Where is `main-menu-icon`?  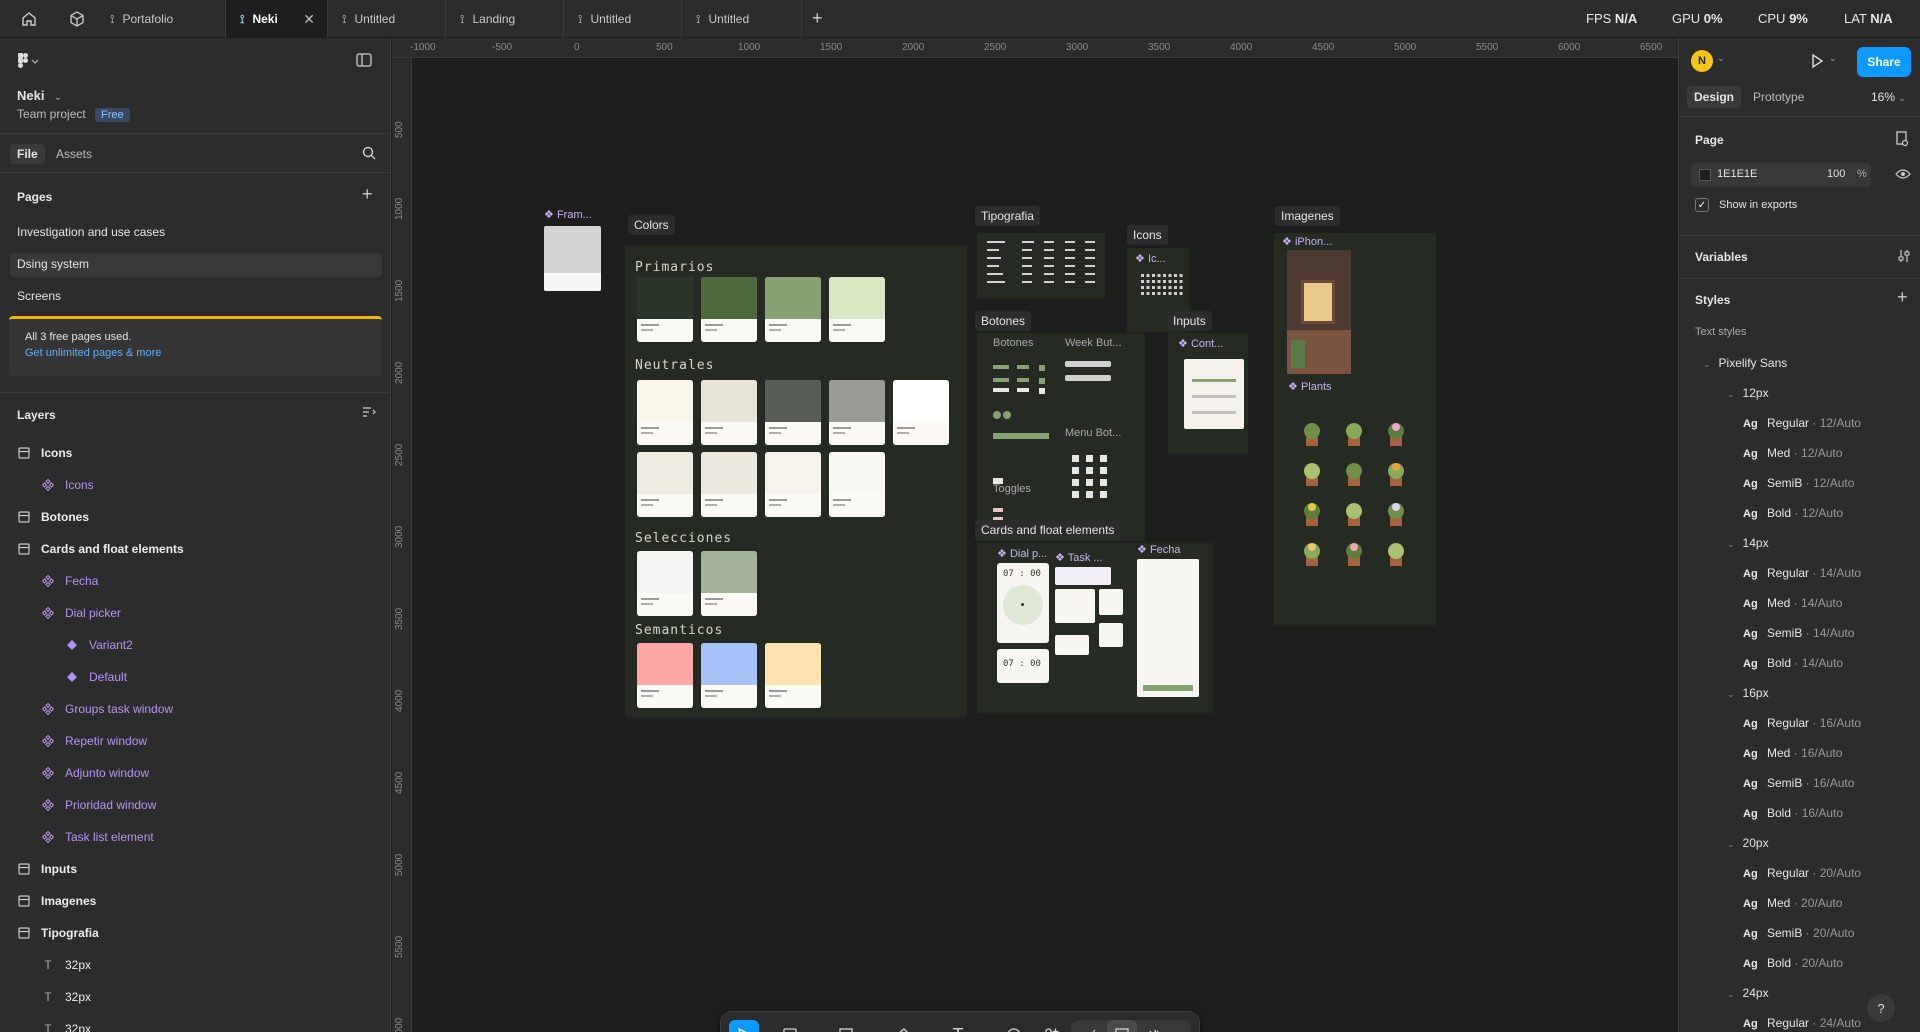 main-menu-icon is located at coordinates (28, 61).